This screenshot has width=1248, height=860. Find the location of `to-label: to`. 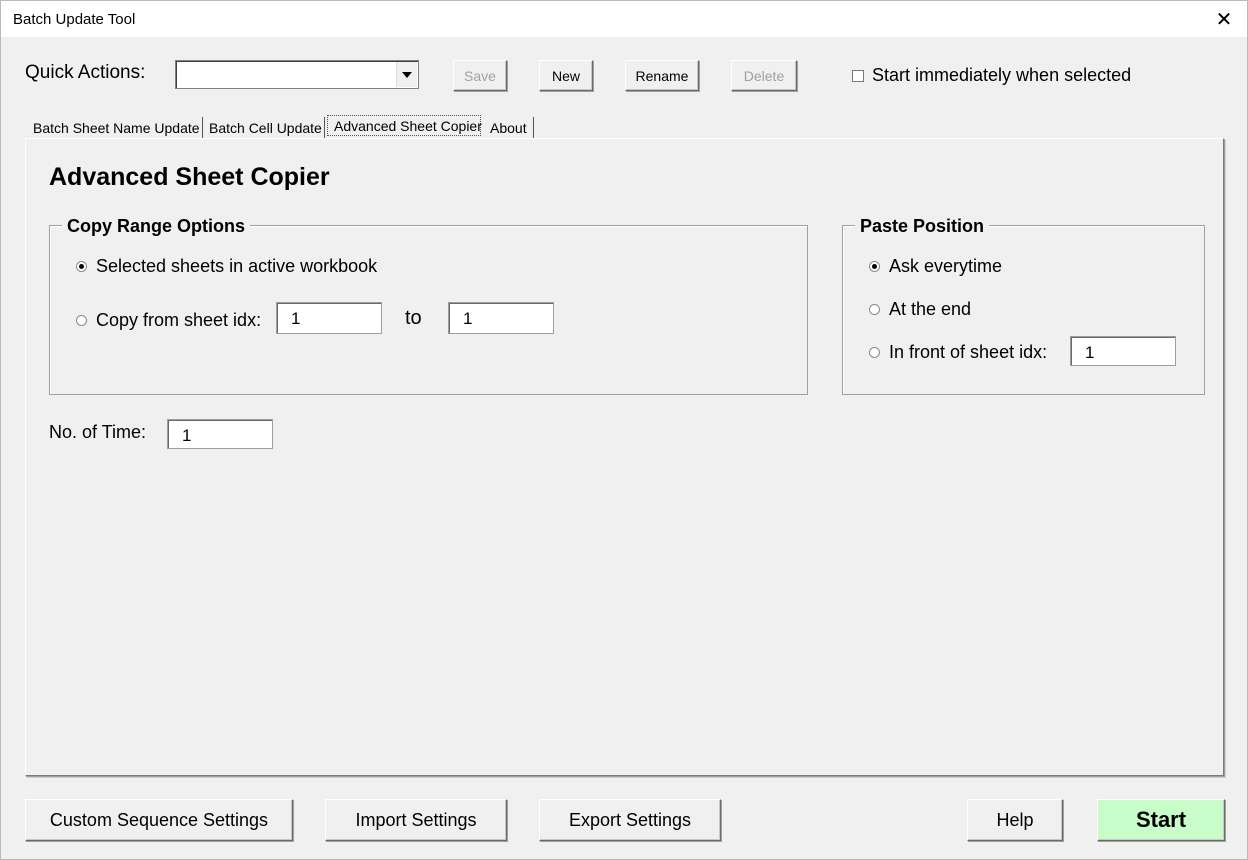

to-label: to is located at coordinates (413, 318).